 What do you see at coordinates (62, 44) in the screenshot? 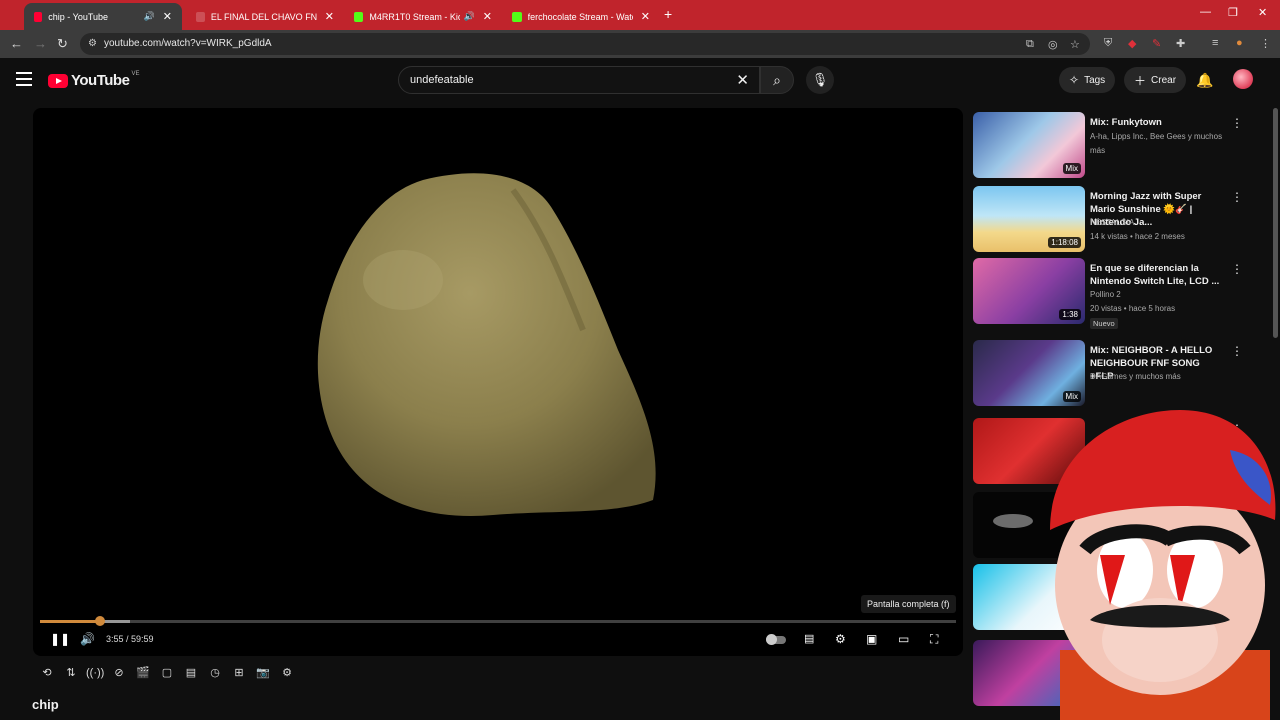
I see `reload-icon: ↻` at bounding box center [62, 44].